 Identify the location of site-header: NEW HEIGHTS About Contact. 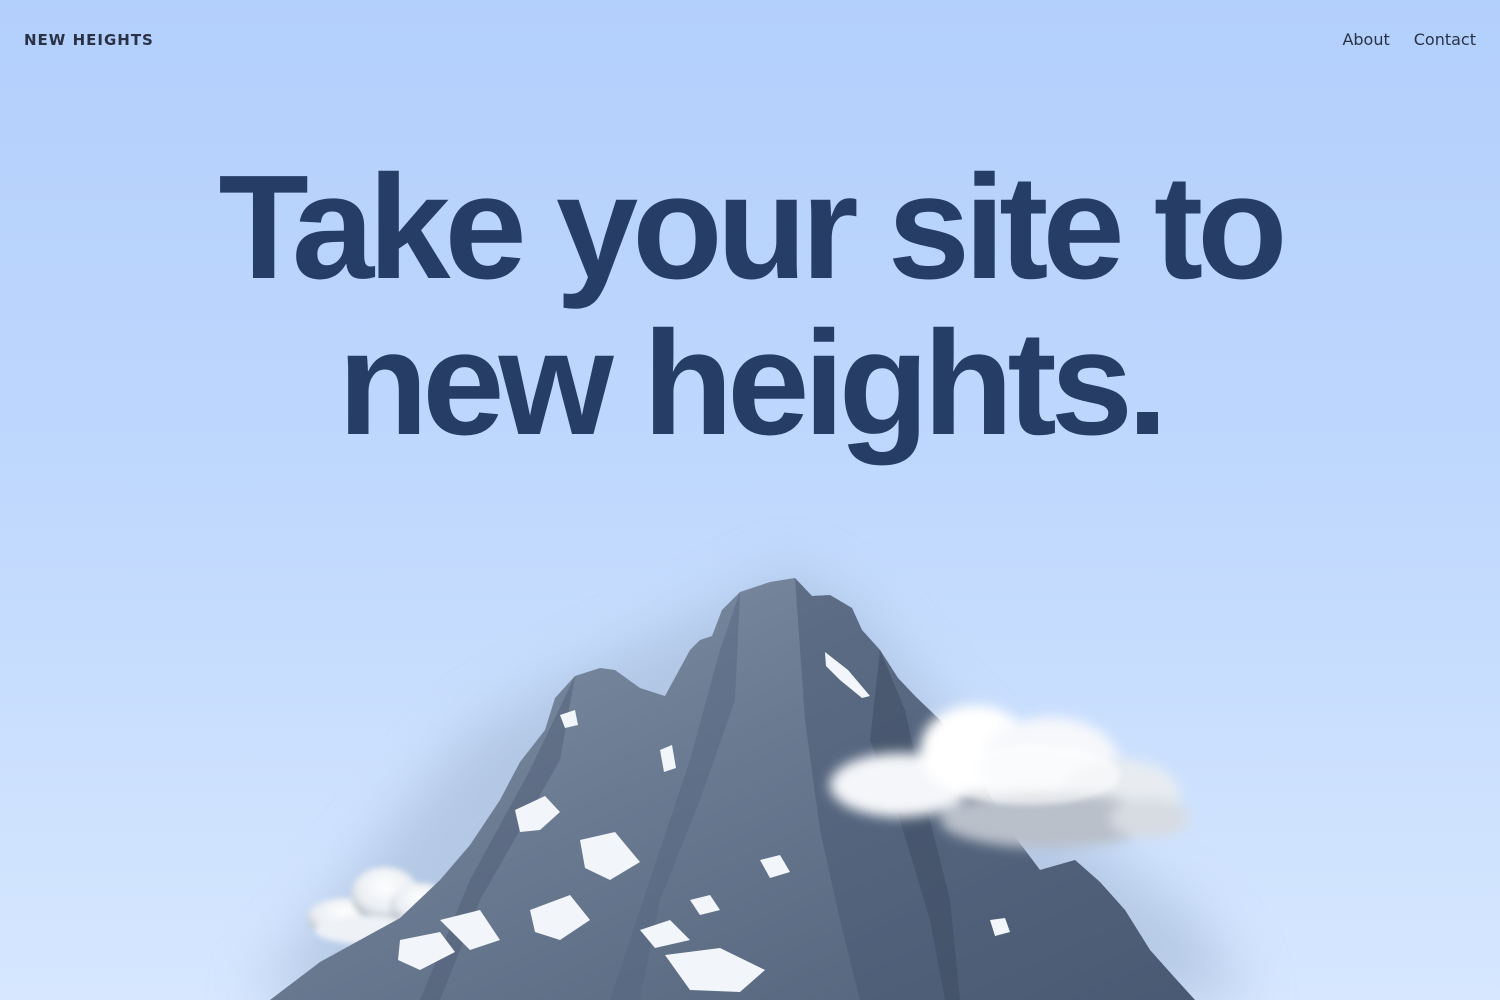
(750, 40).